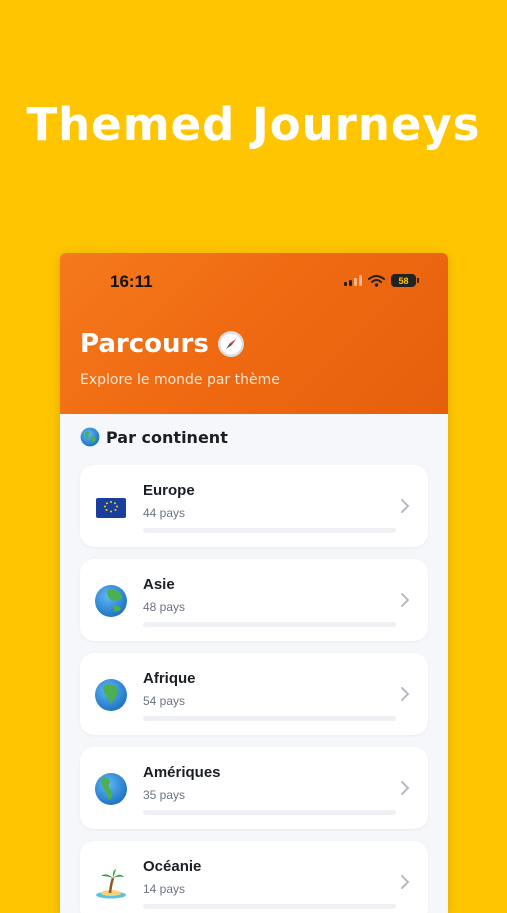 This screenshot has width=507, height=913. What do you see at coordinates (254, 506) in the screenshot?
I see `continent-card-europe: Europe 44 pays` at bounding box center [254, 506].